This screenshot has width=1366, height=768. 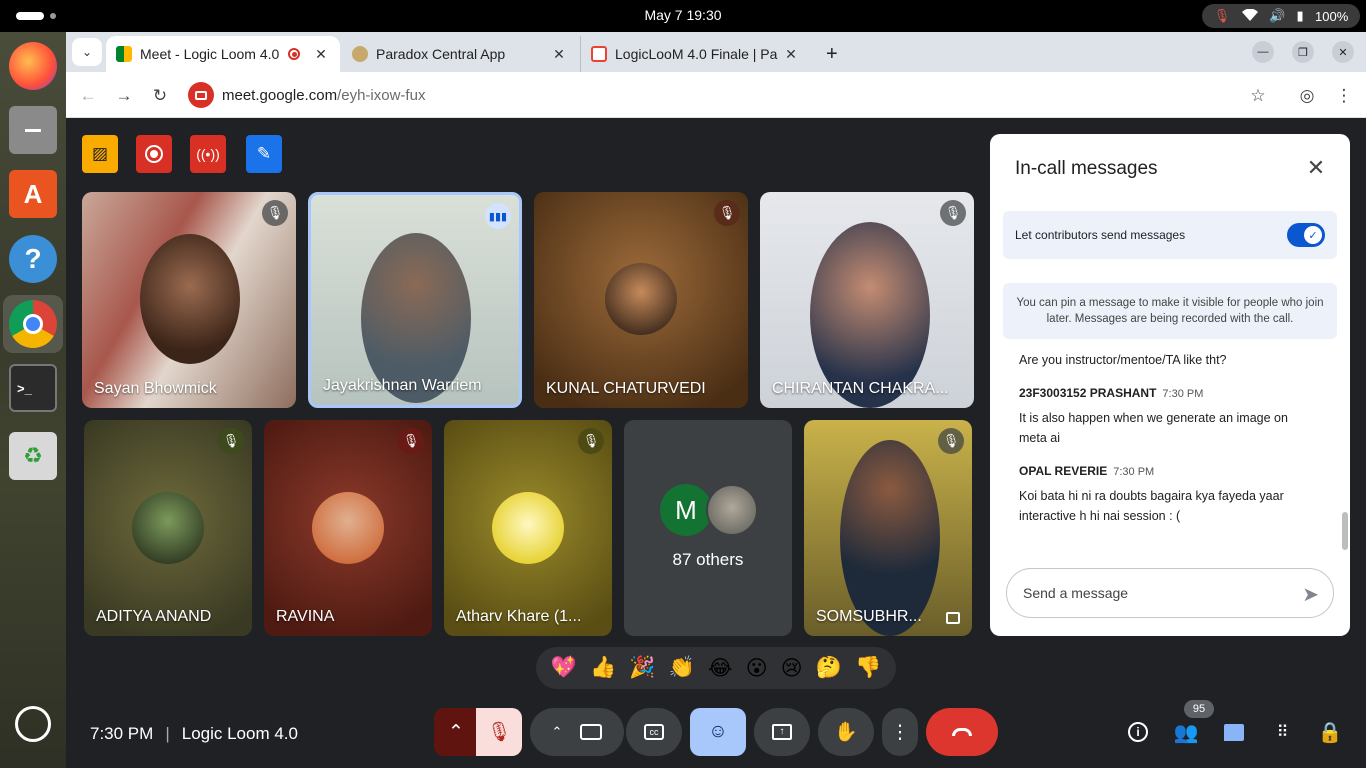 What do you see at coordinates (1307, 96) in the screenshot?
I see `profile-icon: ◎` at bounding box center [1307, 96].